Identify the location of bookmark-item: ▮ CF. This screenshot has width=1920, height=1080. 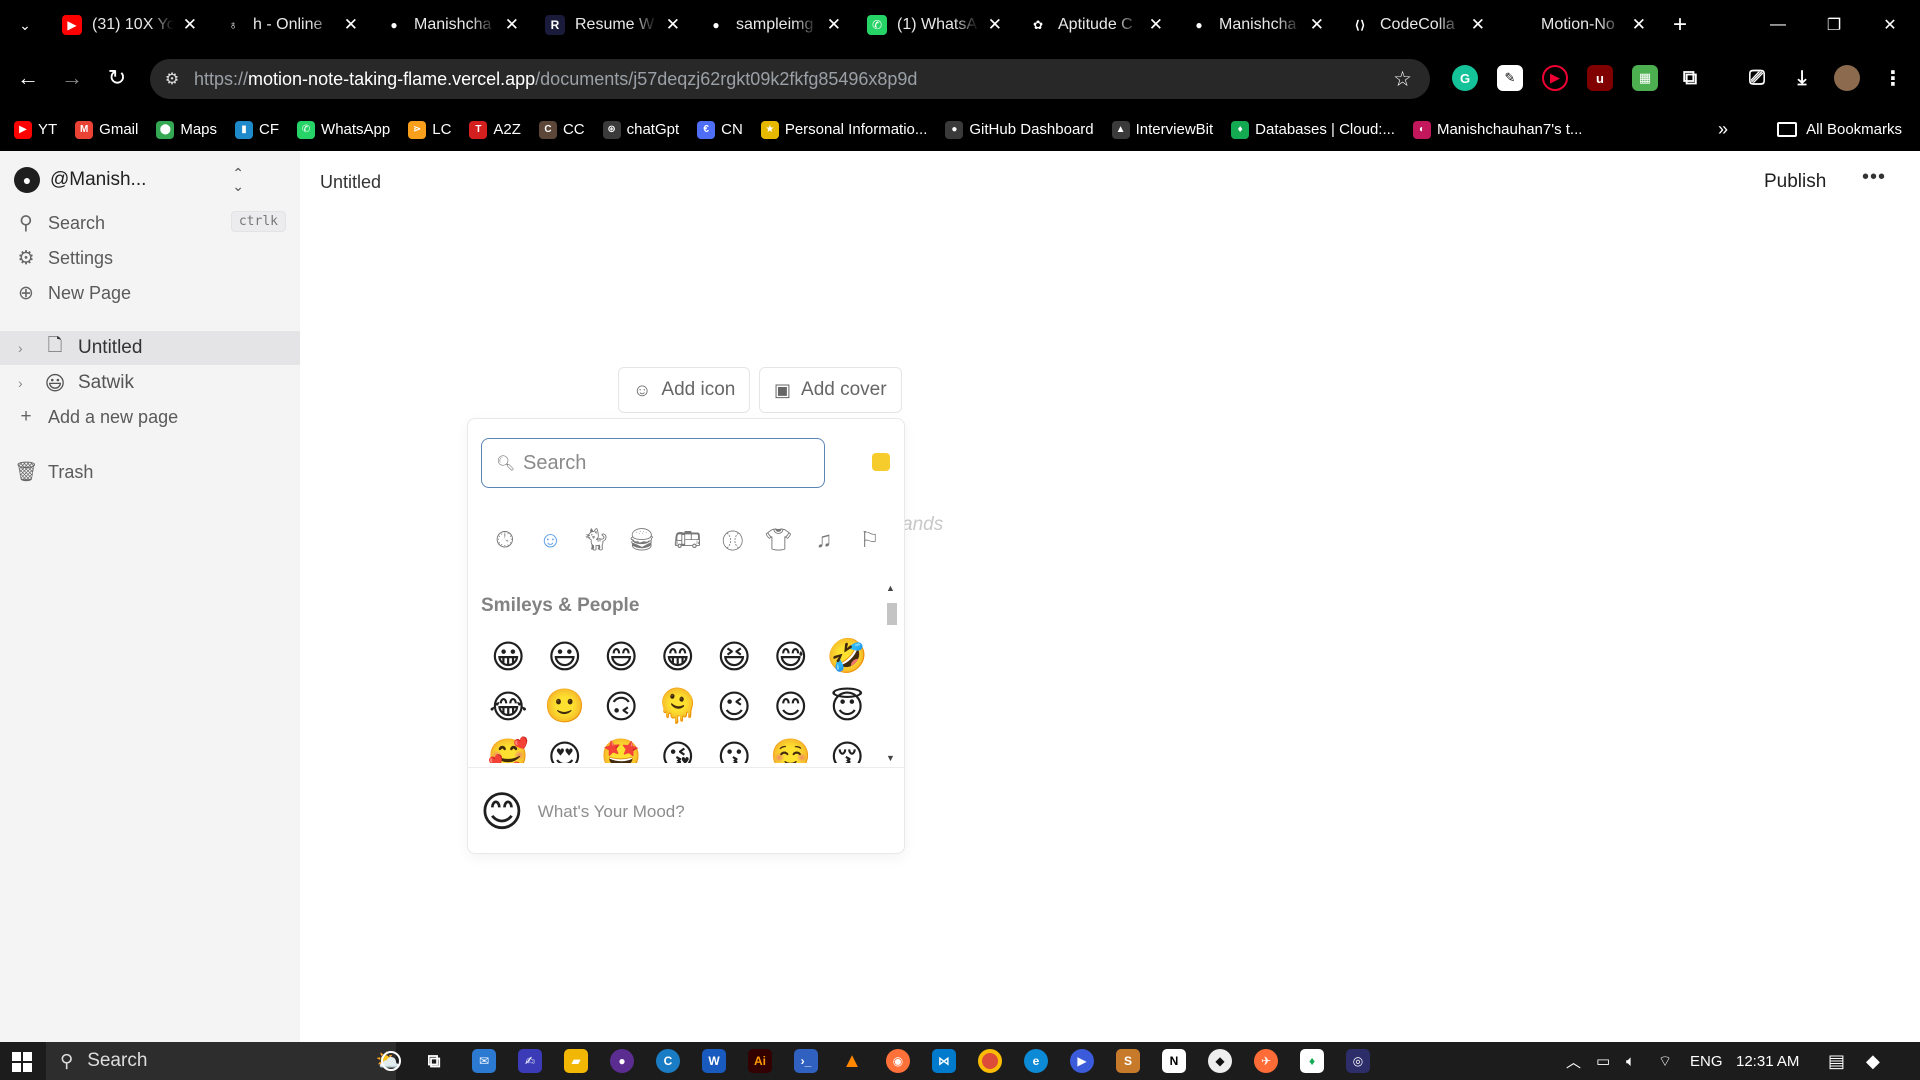
(257, 129).